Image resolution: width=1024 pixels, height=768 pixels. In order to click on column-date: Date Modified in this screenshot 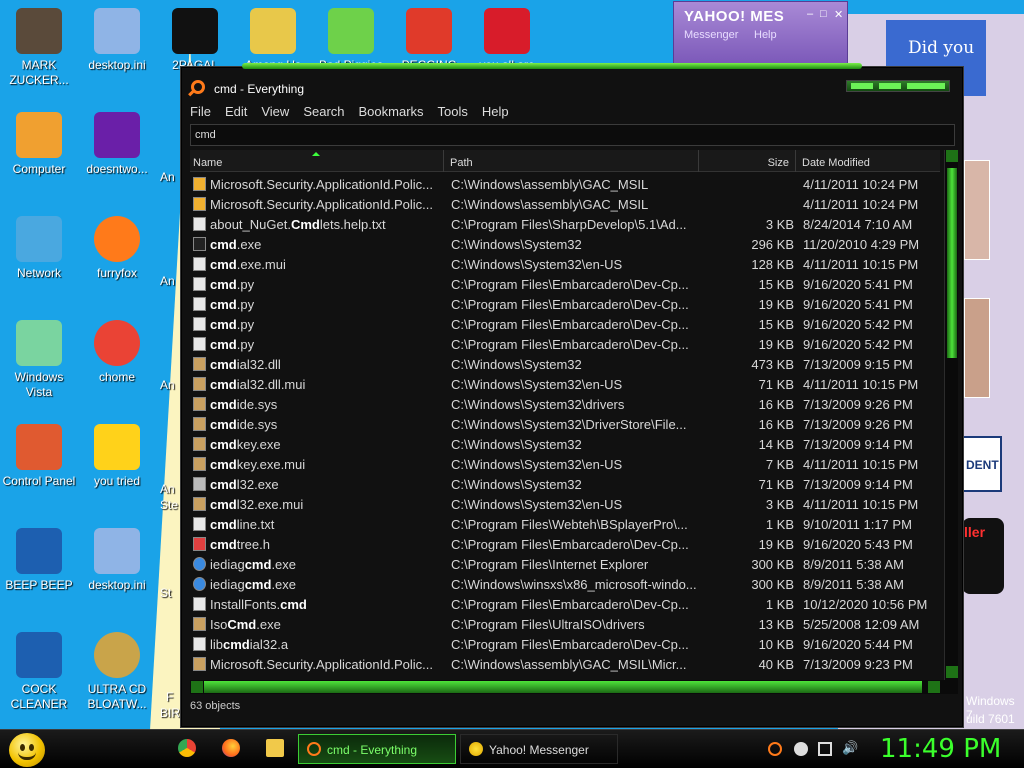, I will do `click(868, 161)`.